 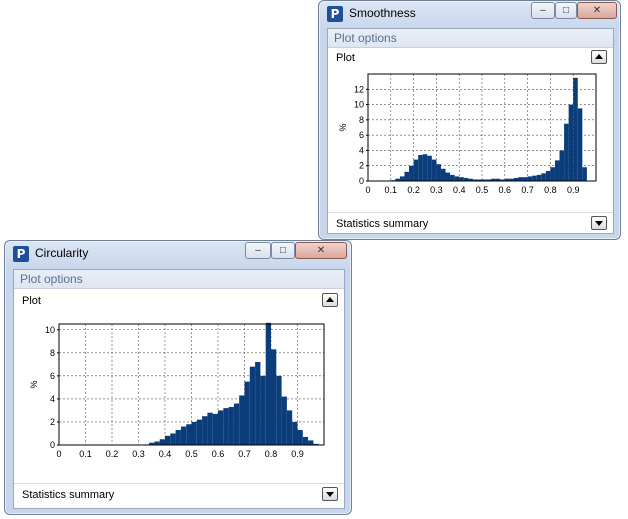 I want to click on smoothness-titlebar: P Smoothness – □ ✕, so click(x=469, y=14).